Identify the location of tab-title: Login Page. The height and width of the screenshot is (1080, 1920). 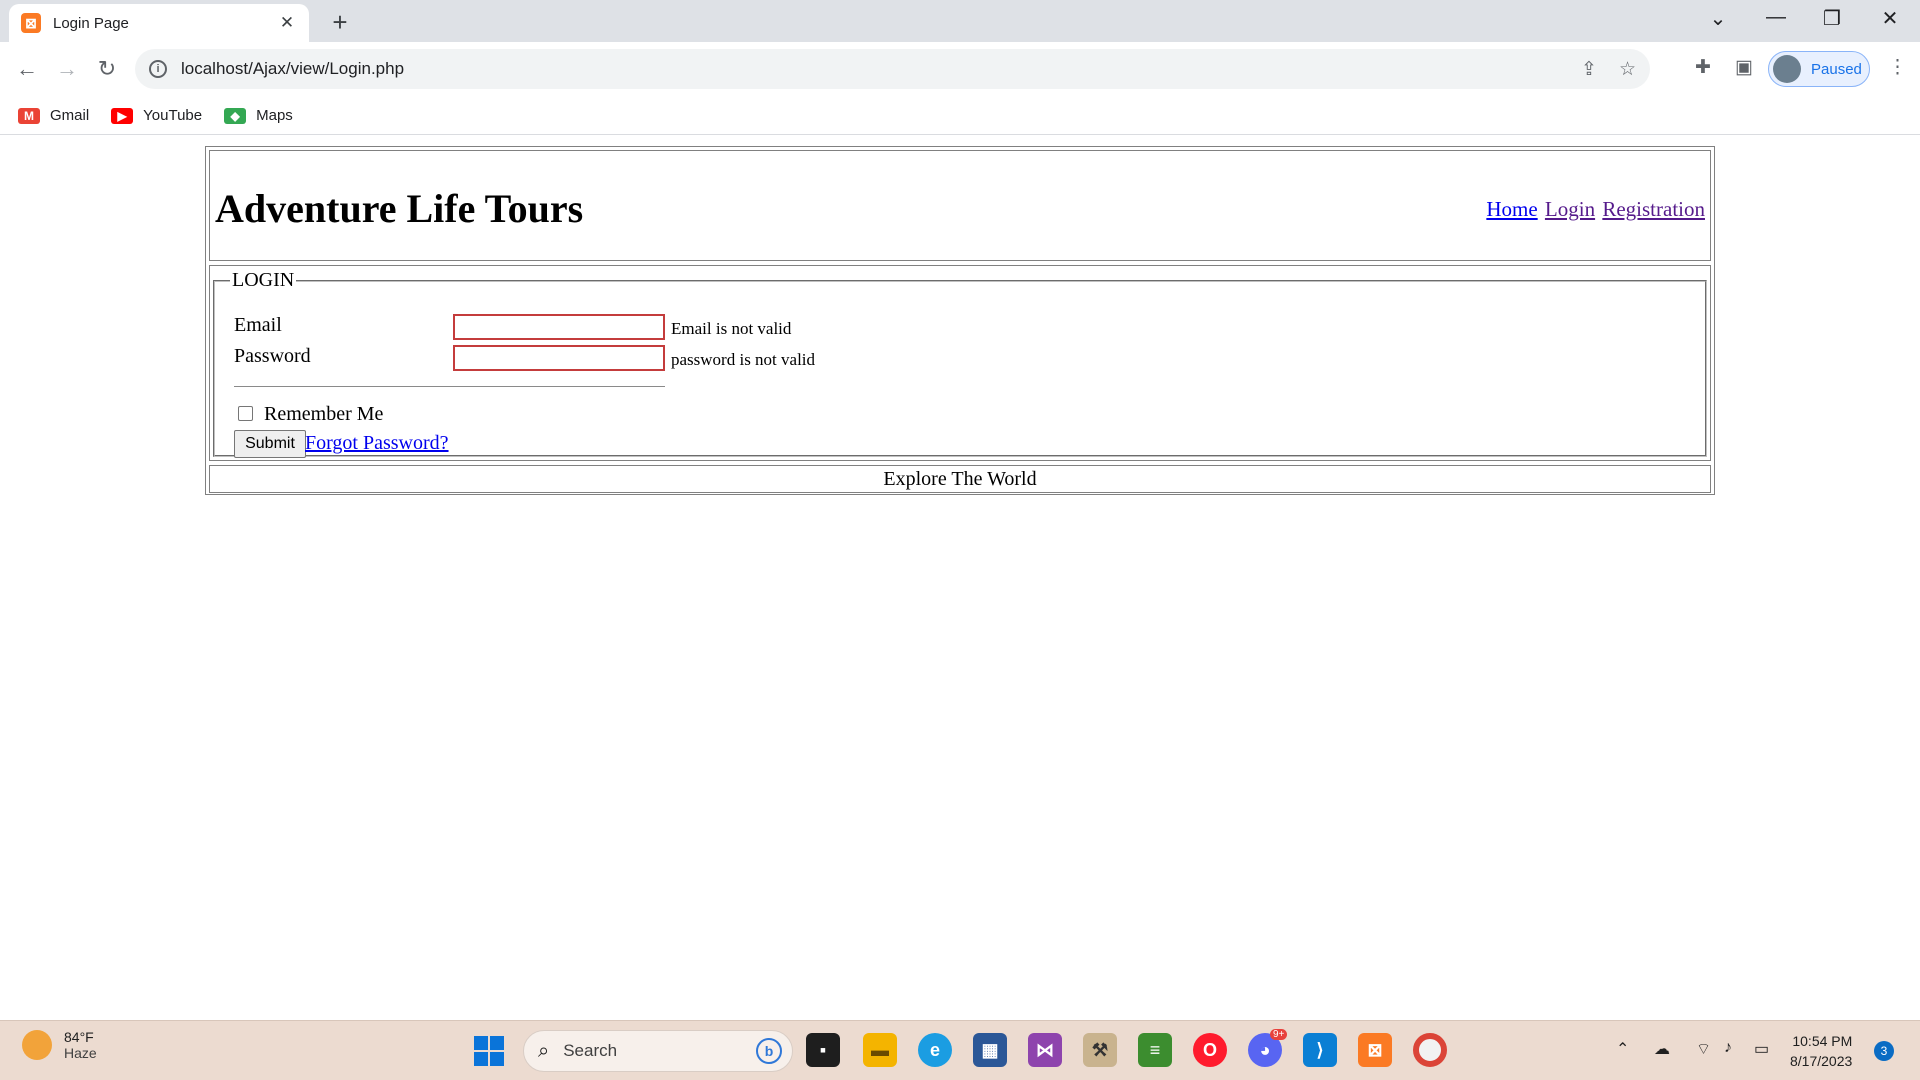
(91, 23).